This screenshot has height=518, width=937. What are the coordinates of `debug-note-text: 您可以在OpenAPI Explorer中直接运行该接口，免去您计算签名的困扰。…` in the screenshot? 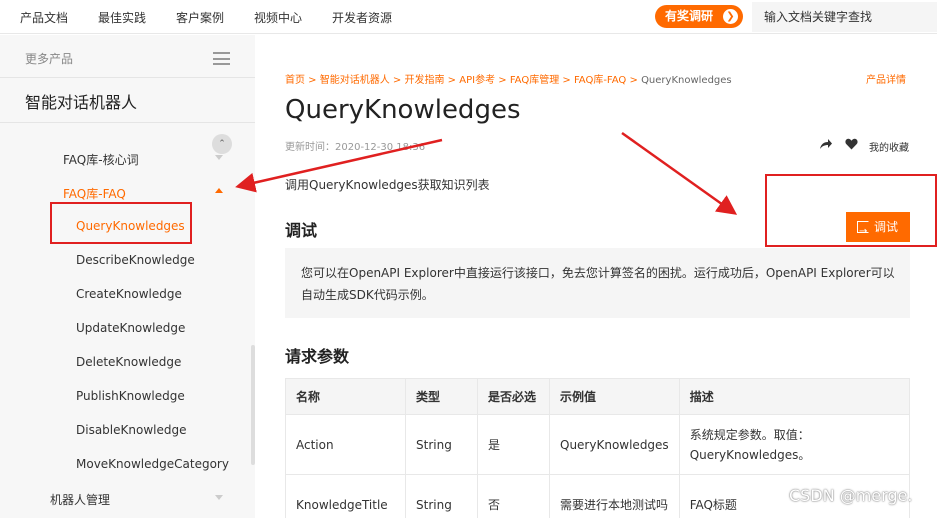 It's located at (598, 284).